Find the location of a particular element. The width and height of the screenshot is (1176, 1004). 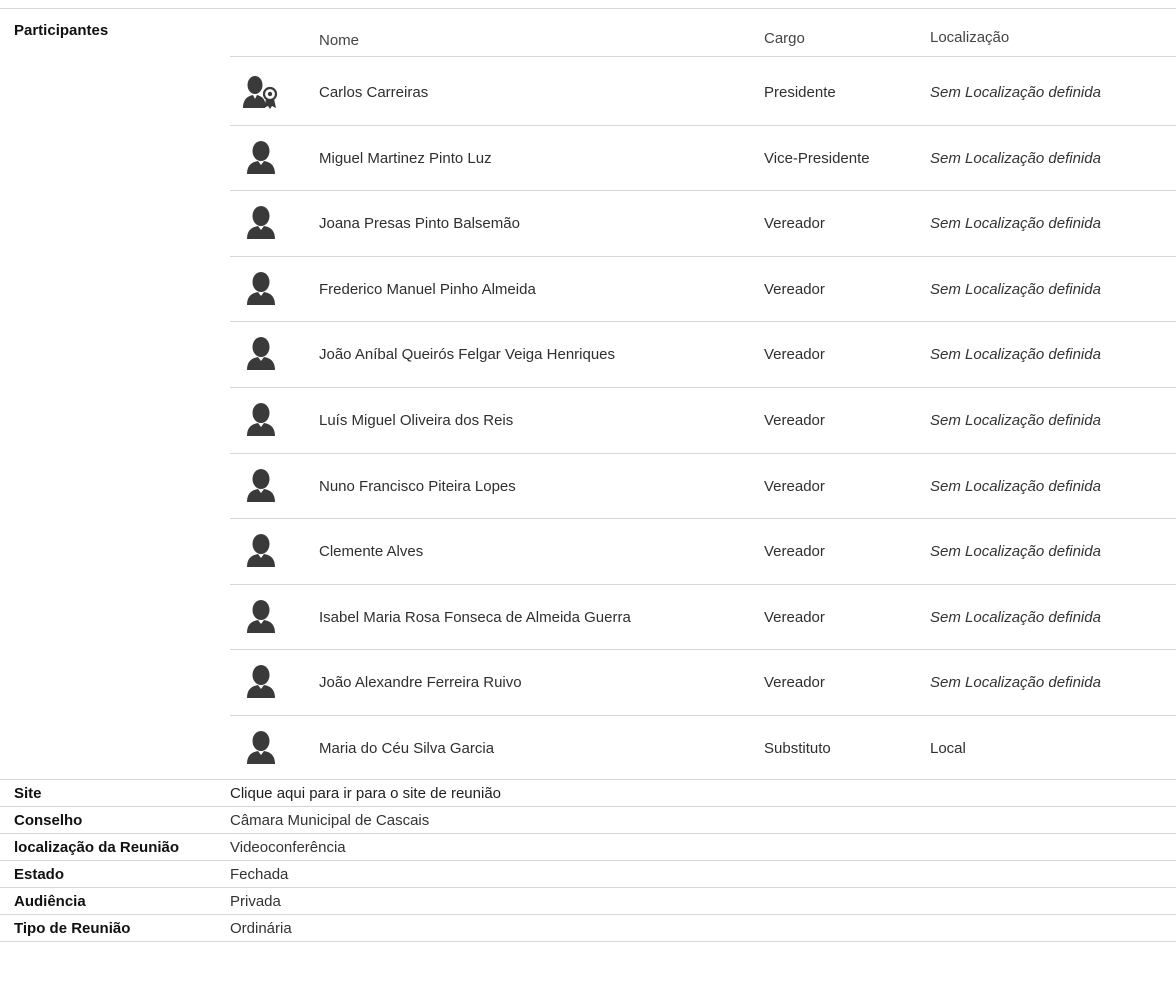

participant-name: Nuno Francisco Piteira Lopes is located at coordinates (417, 486).